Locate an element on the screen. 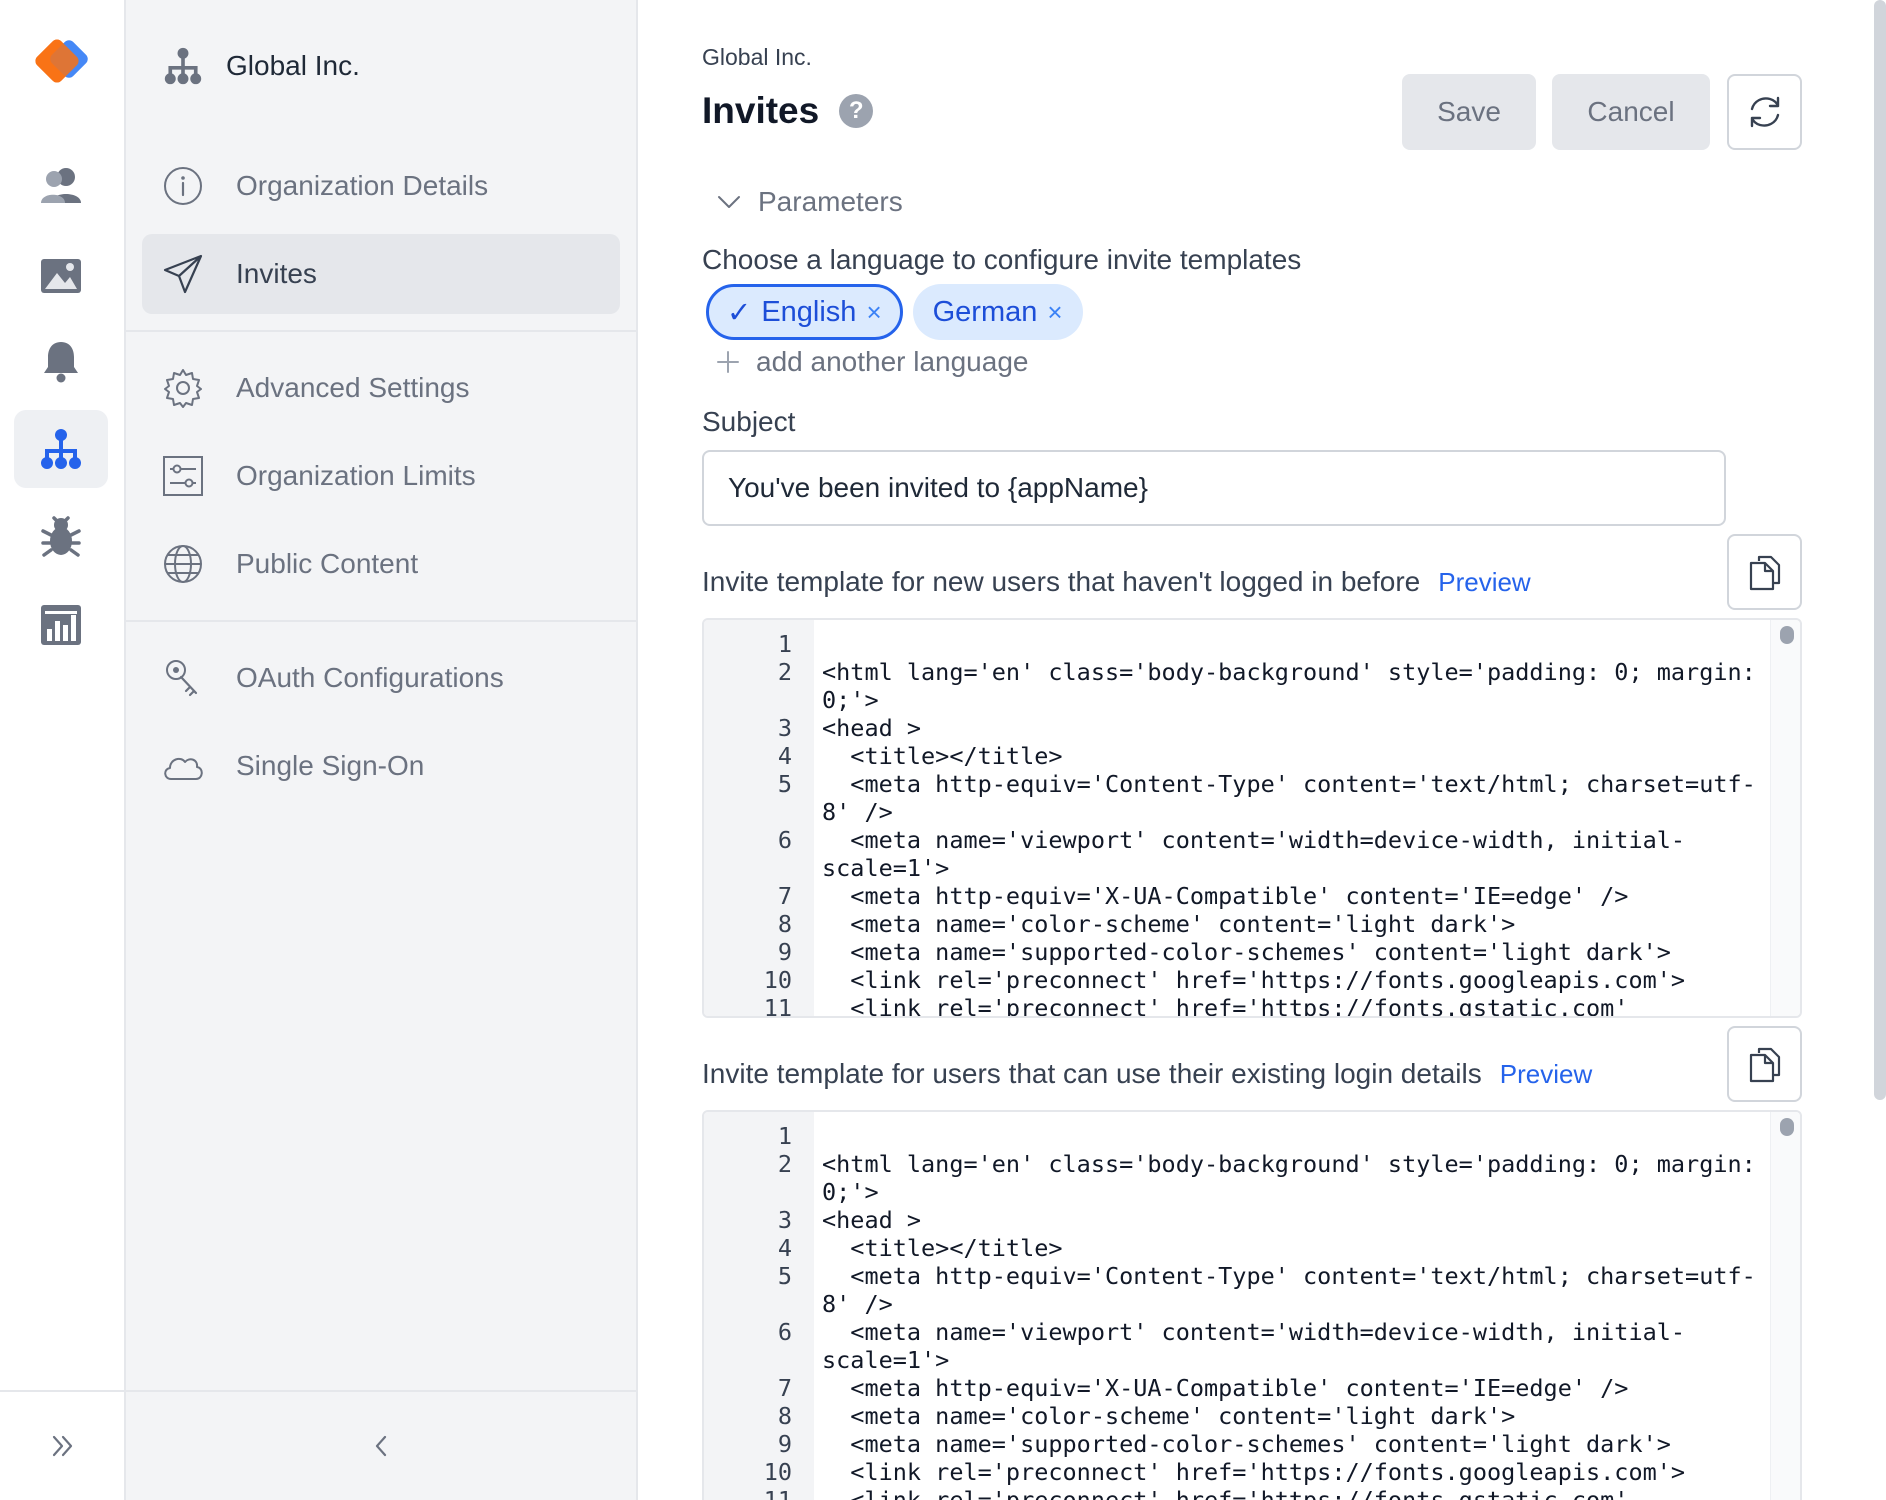 The height and width of the screenshot is (1500, 1886). help-icon: ? is located at coordinates (856, 111).